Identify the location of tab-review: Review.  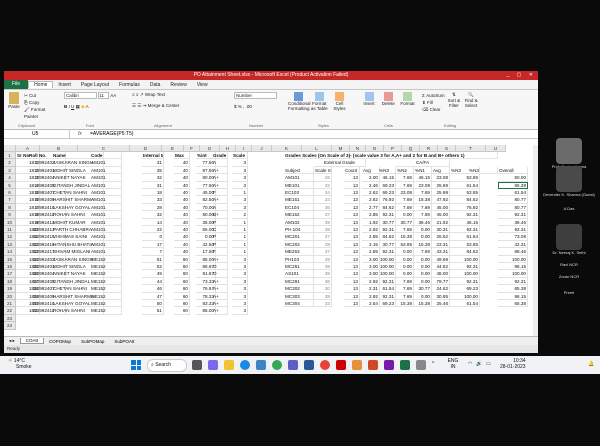
(178, 85).